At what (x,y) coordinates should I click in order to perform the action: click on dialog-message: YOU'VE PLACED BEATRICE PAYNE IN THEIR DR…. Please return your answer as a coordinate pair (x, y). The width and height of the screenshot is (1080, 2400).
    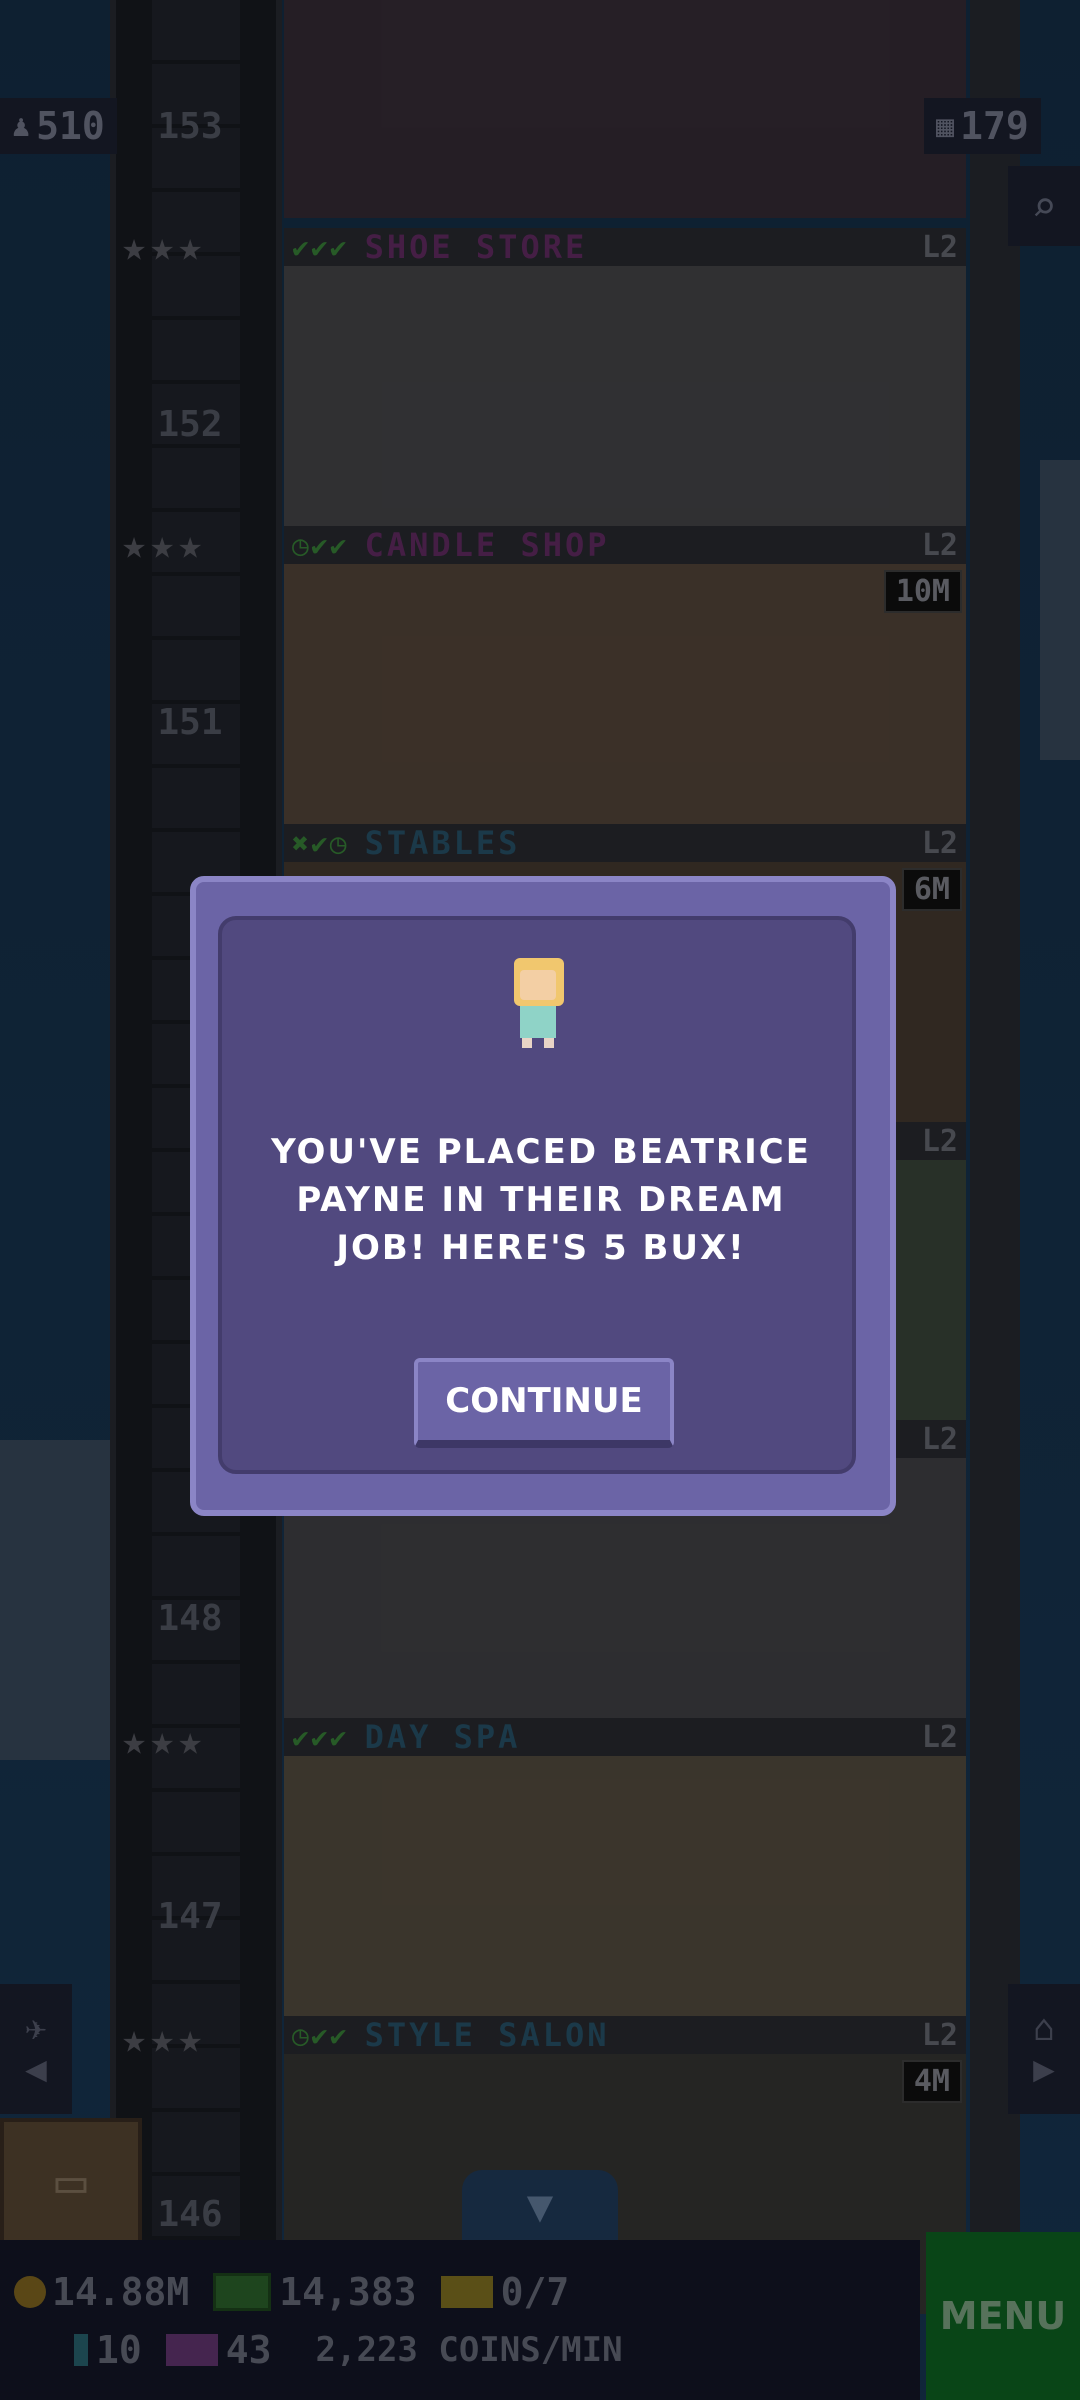
    Looking at the image, I should click on (541, 1200).